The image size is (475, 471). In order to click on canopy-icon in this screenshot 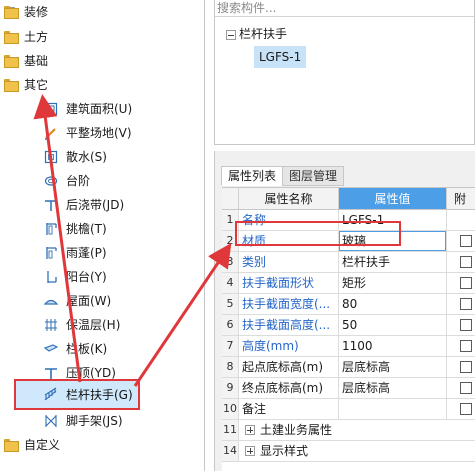, I will do `click(51, 253)`.